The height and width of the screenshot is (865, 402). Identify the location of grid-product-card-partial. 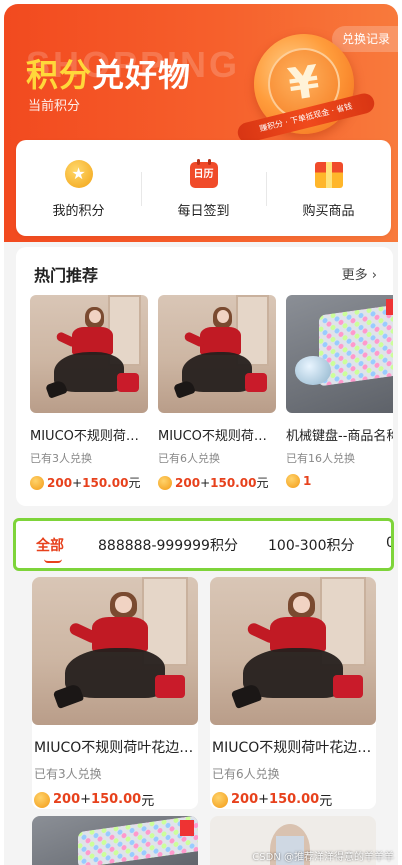
(115, 840).